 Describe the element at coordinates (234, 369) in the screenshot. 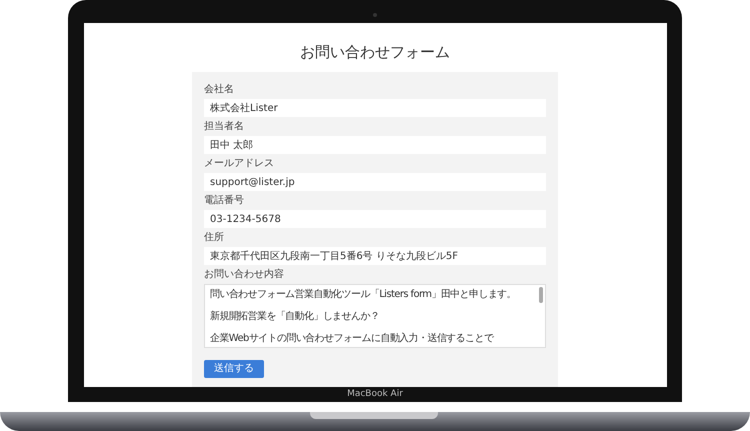

I see `submit-button: 送信する` at that location.